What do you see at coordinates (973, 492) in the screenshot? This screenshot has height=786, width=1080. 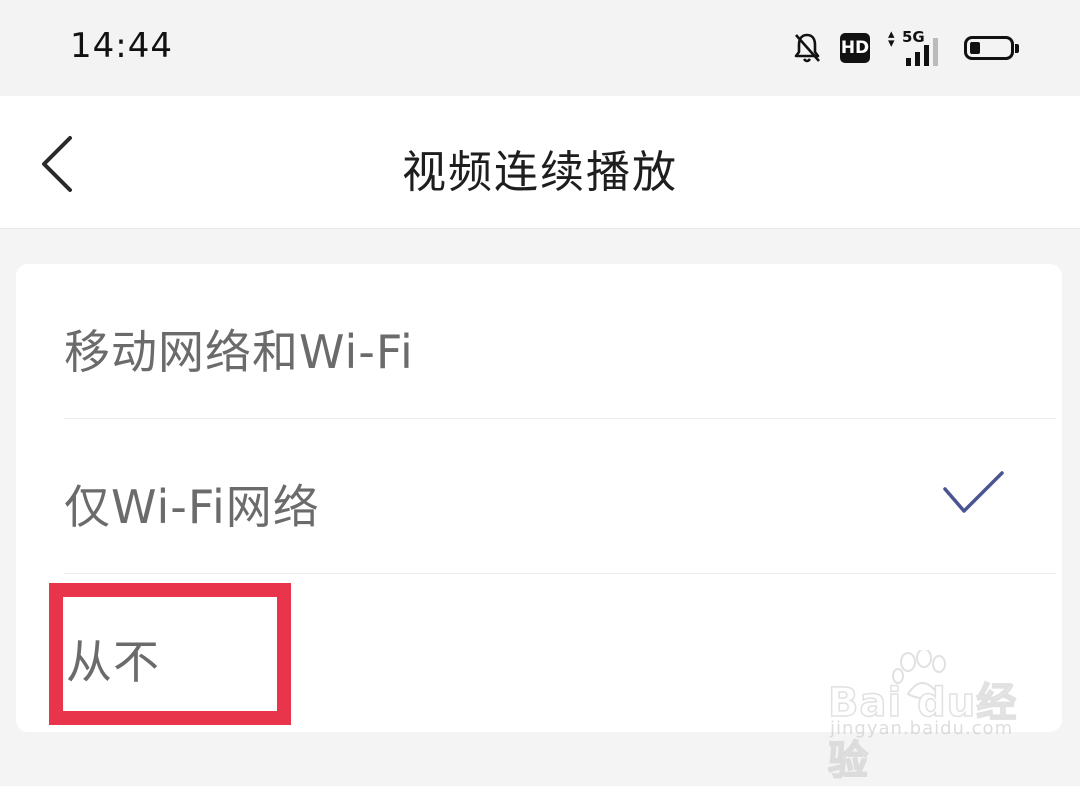 I see `check-icon` at bounding box center [973, 492].